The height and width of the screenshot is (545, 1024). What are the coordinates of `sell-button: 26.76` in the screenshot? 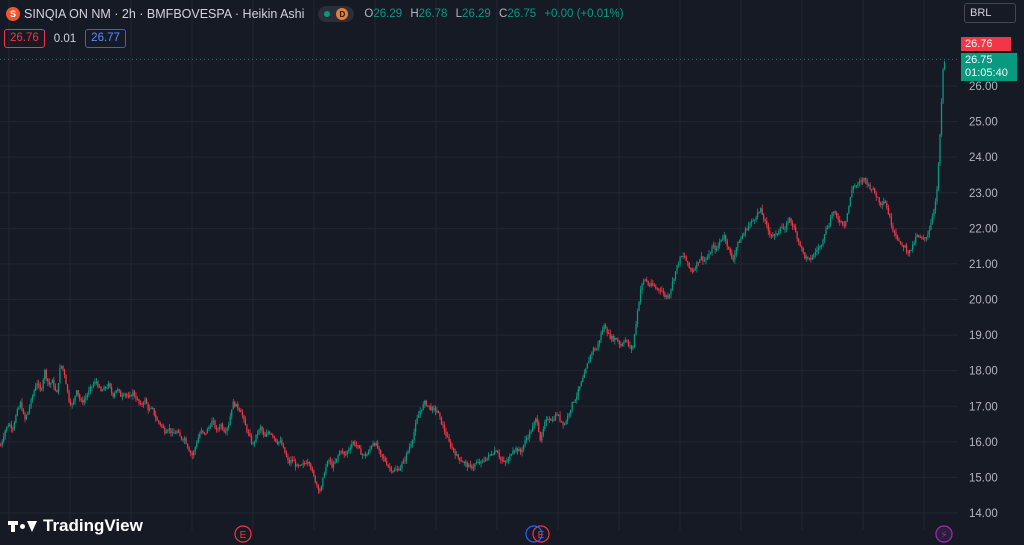 It's located at (24, 38).